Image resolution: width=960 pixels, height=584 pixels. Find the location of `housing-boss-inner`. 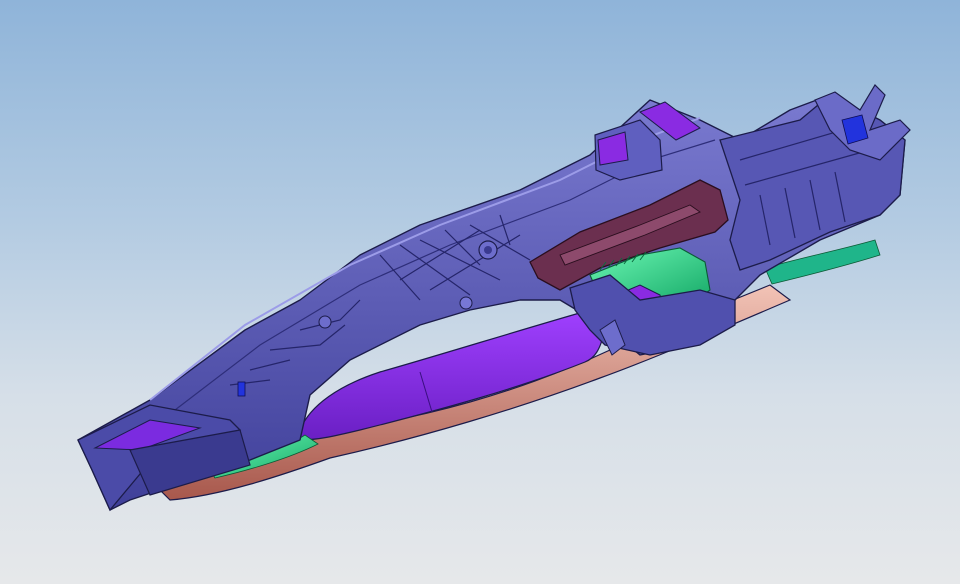

housing-boss-inner is located at coordinates (488, 250).